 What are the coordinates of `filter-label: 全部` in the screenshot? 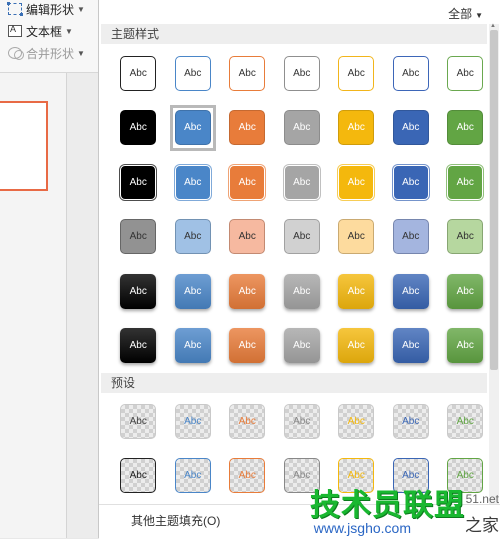 It's located at (460, 14).